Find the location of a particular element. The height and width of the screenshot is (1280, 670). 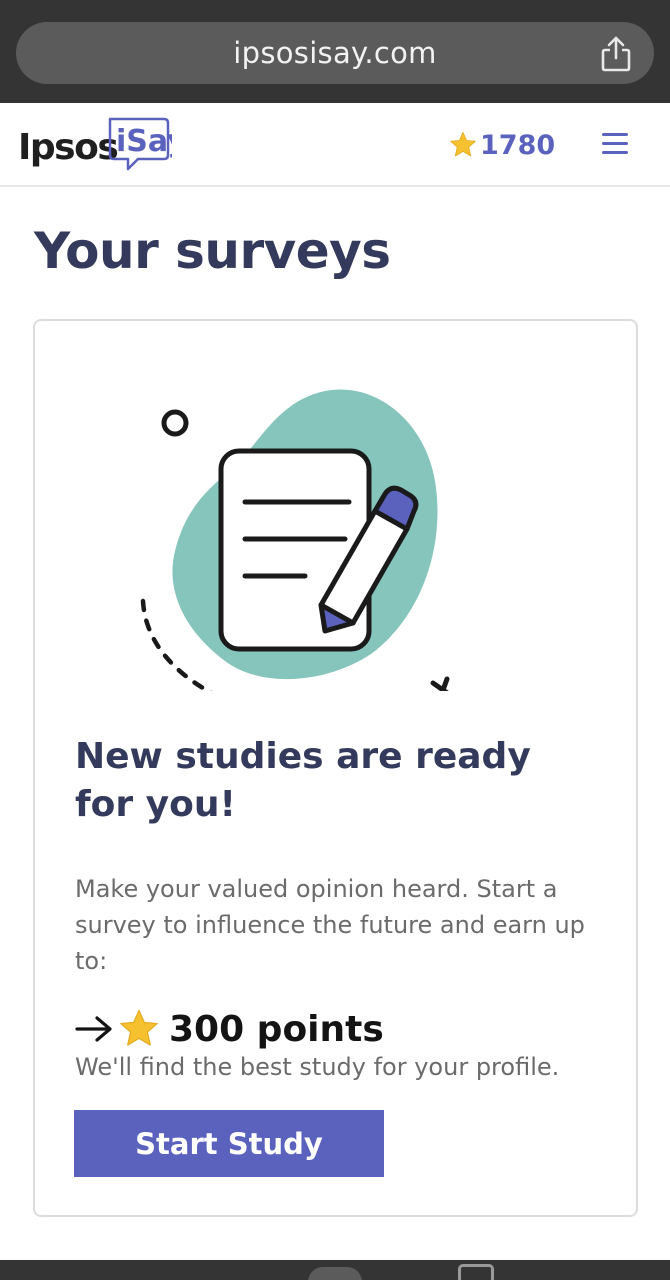

tabs-icon is located at coordinates (476, 1272).